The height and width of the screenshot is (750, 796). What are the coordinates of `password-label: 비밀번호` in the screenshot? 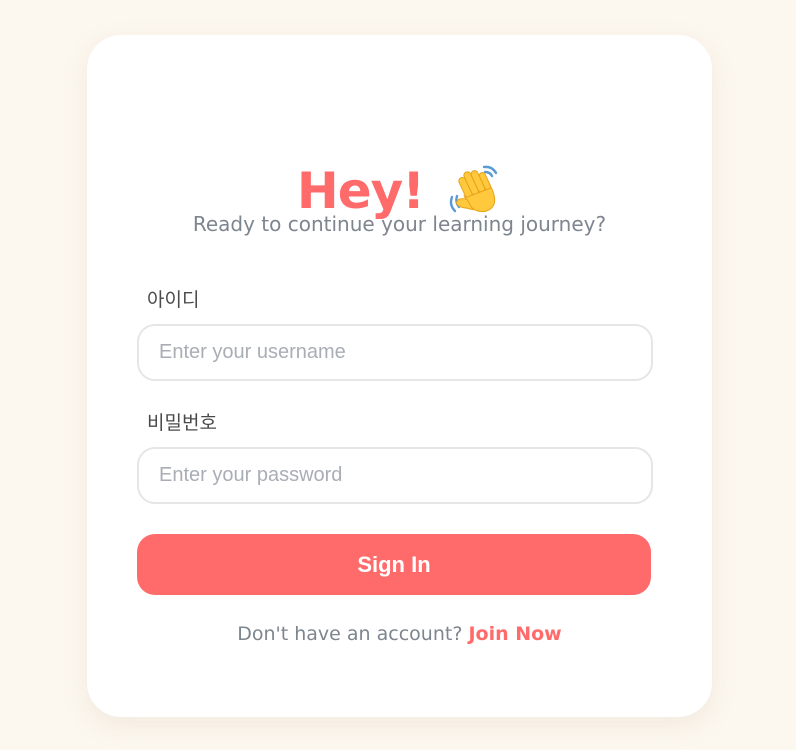 It's located at (182, 423).